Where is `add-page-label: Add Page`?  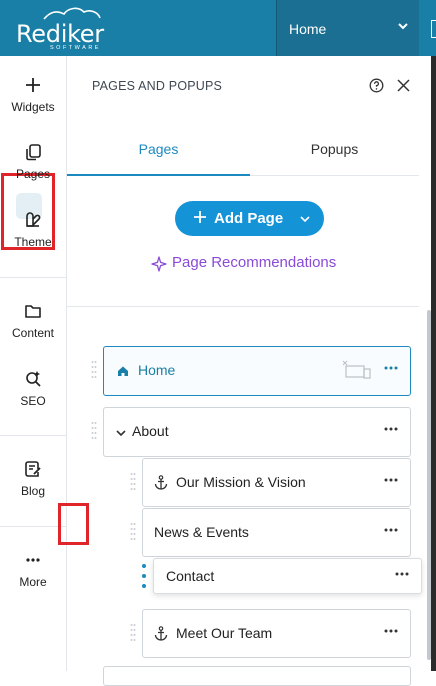
add-page-label: Add Page is located at coordinates (249, 218).